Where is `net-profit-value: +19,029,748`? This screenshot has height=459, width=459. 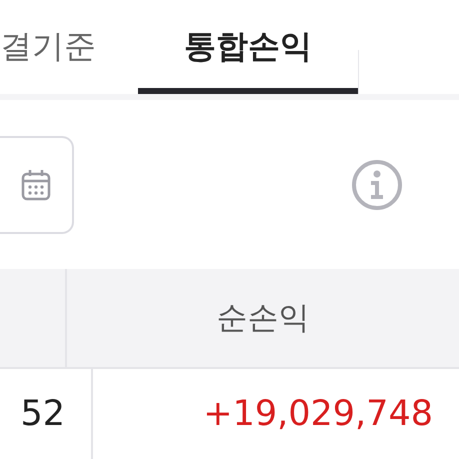
net-profit-value: +19,029,748 is located at coordinates (318, 414).